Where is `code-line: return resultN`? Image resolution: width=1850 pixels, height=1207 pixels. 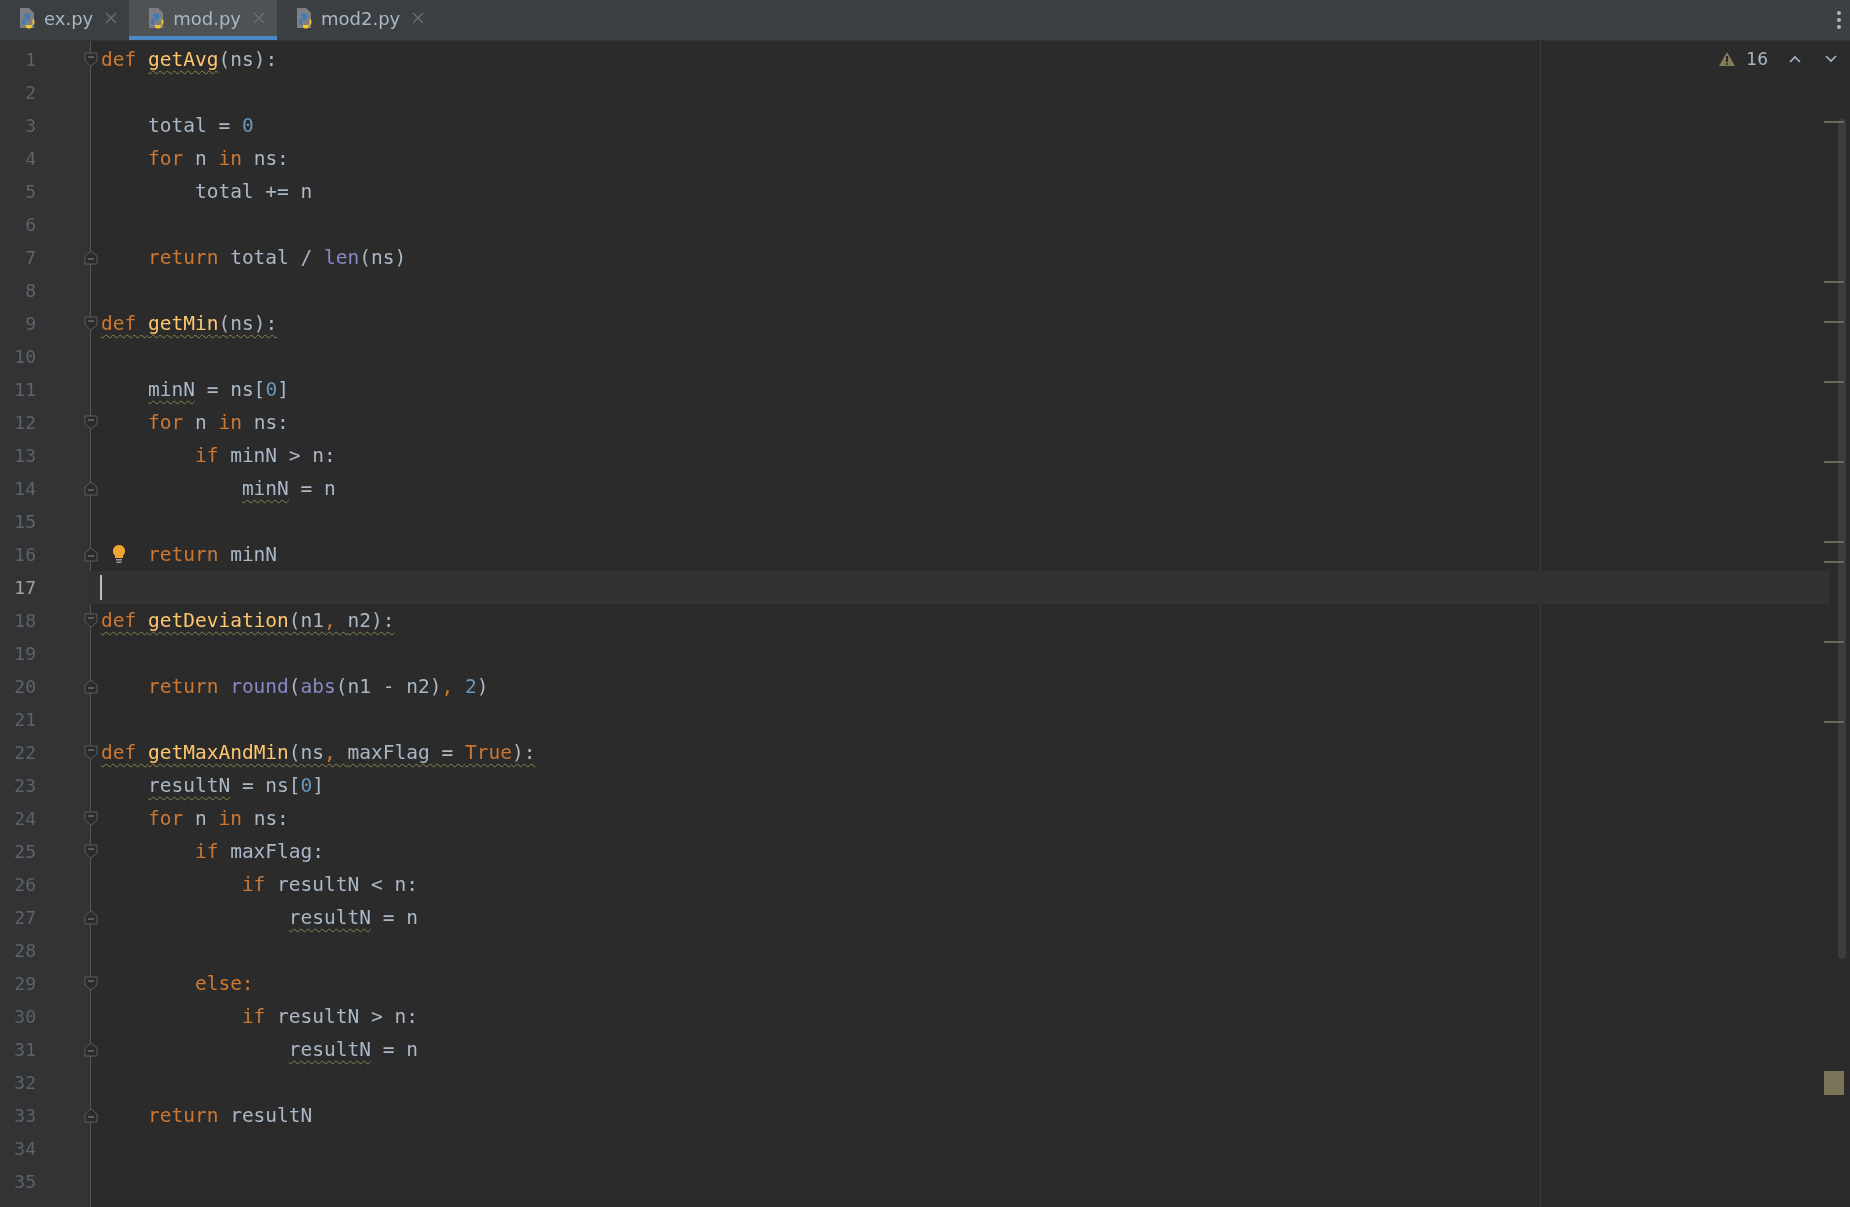 code-line: return resultN is located at coordinates (230, 1115).